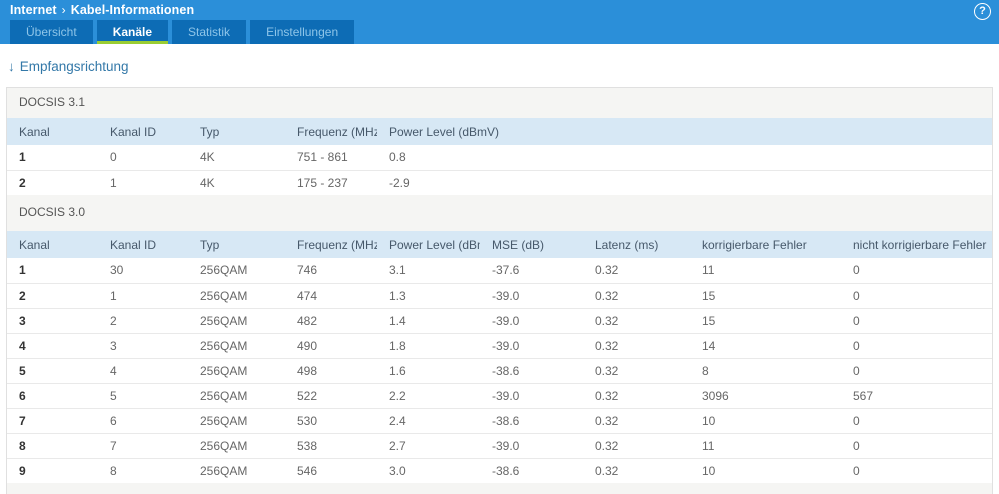 This screenshot has height=494, width=999. I want to click on table-cell: 546, so click(331, 470).